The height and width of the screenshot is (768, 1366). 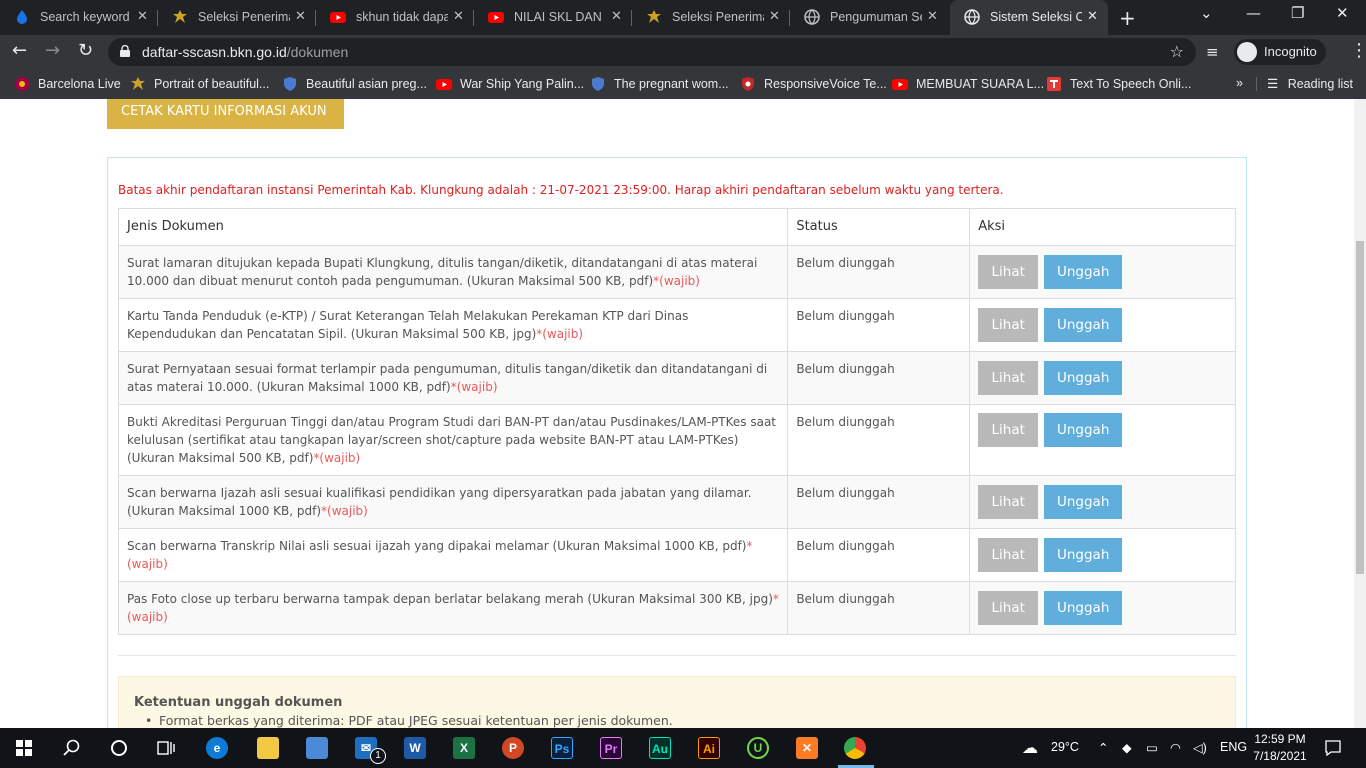 I want to click on word-icon: W, so click(x=415, y=748).